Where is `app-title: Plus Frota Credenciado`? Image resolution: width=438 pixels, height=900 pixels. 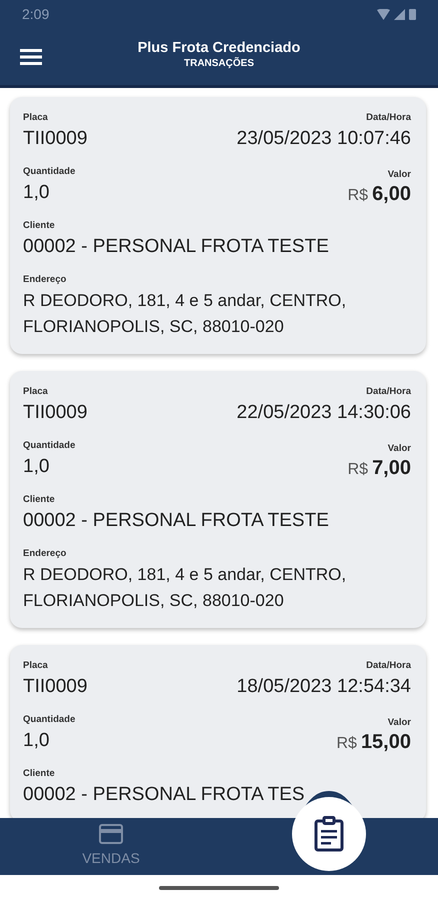
app-title: Plus Frota Credenciado is located at coordinates (219, 48).